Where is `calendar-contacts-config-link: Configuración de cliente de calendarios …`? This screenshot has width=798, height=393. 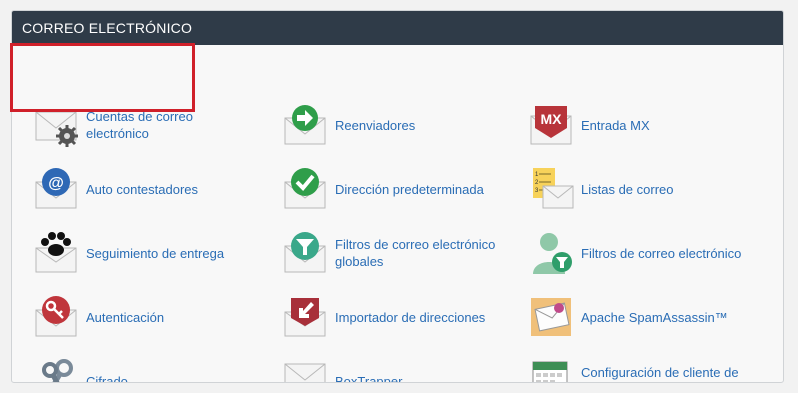 calendar-contacts-config-link: Configuración de cliente de calendarios … is located at coordinates (649, 368).